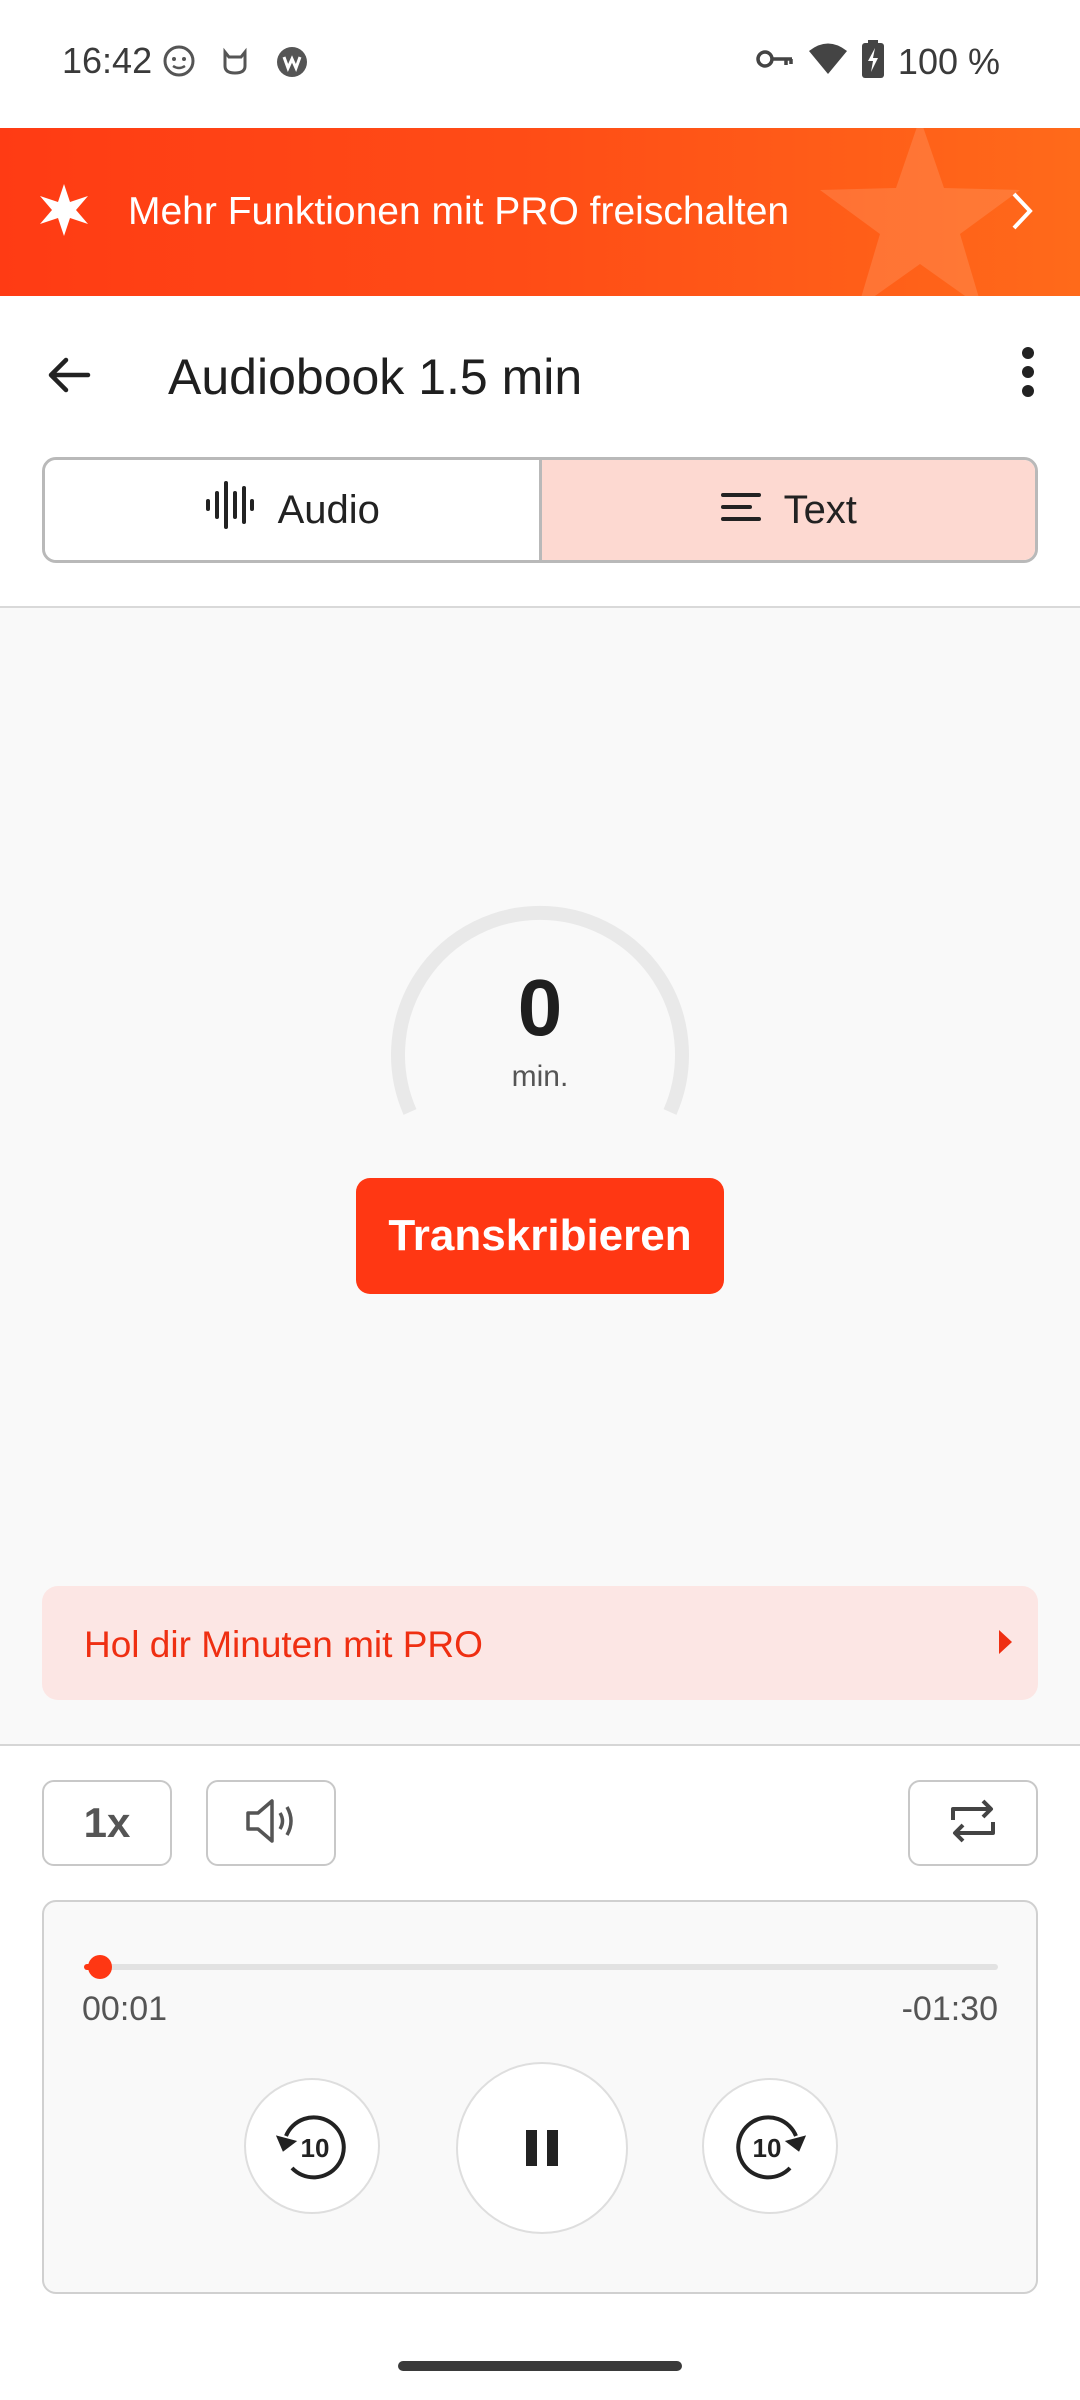 The image size is (1080, 2400). I want to click on tab-text-label: Text, so click(820, 509).